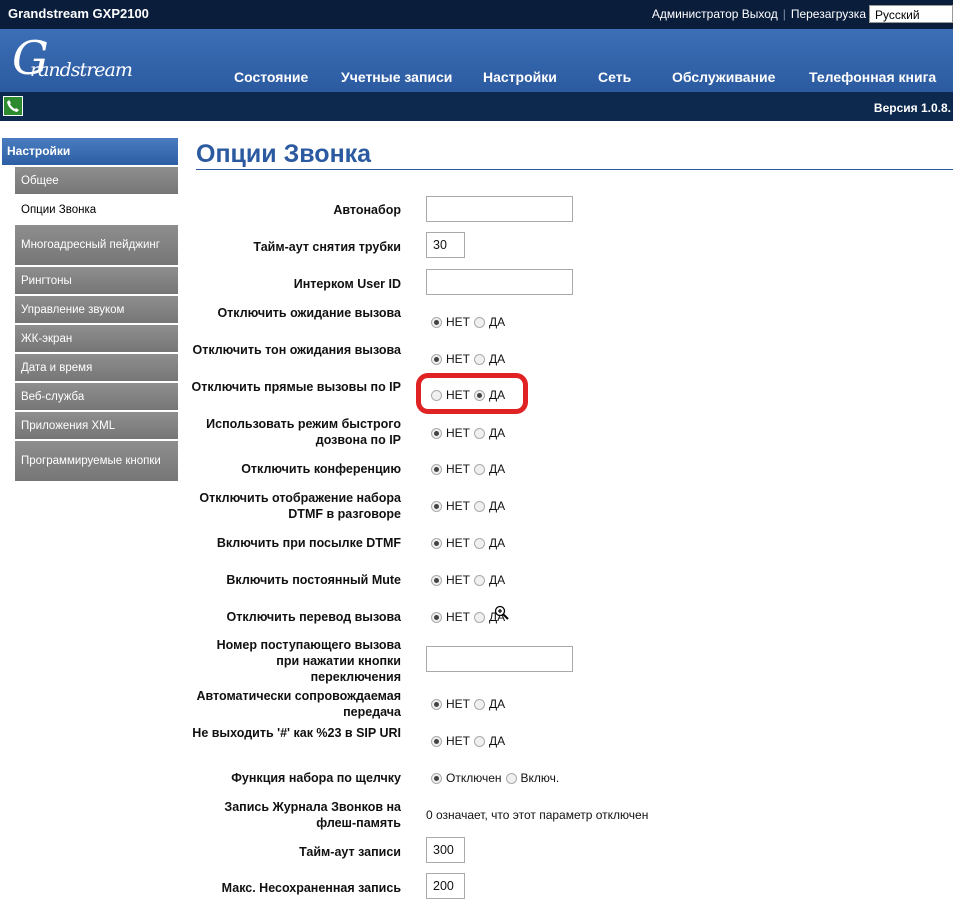  What do you see at coordinates (96, 280) in the screenshot?
I see `sidebar-item-ringtones: Рингтоны` at bounding box center [96, 280].